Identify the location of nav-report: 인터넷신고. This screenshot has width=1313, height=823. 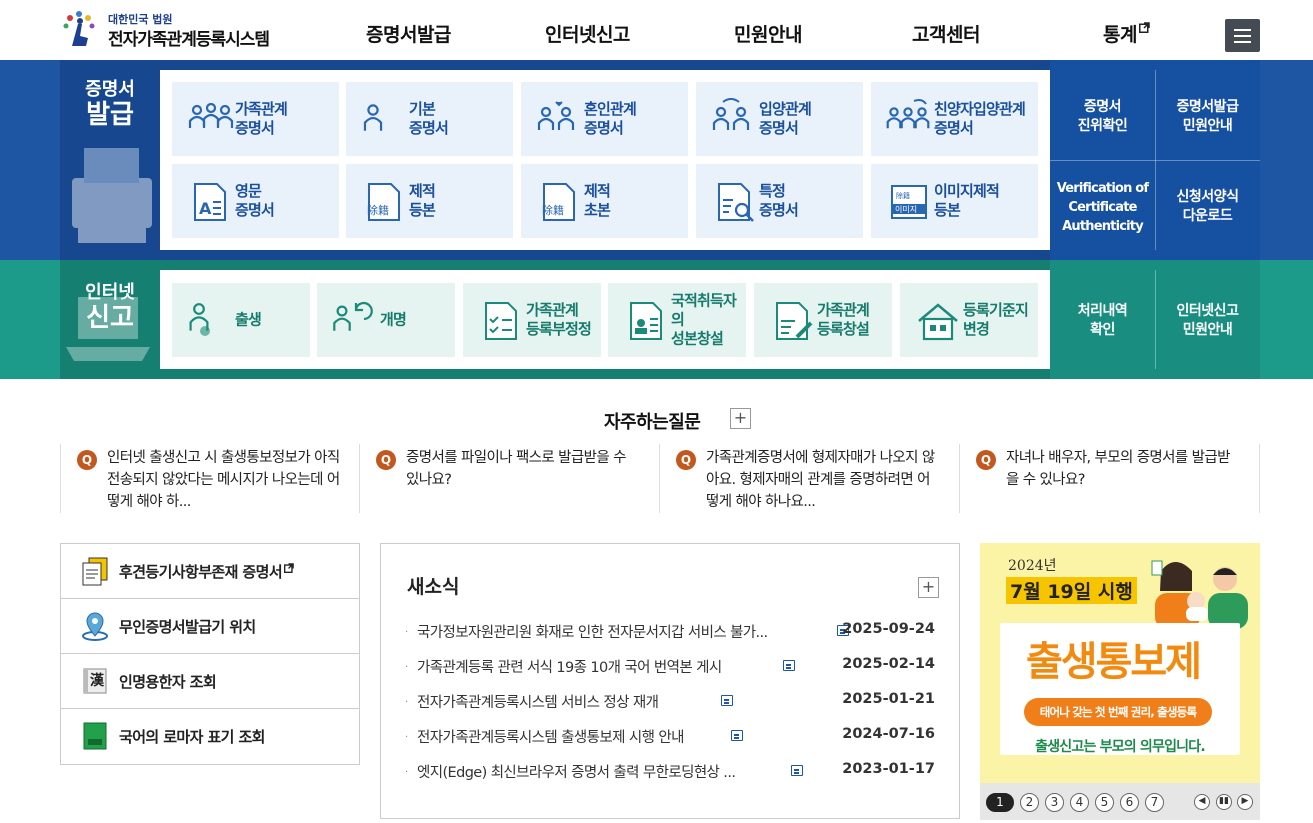
(587, 33).